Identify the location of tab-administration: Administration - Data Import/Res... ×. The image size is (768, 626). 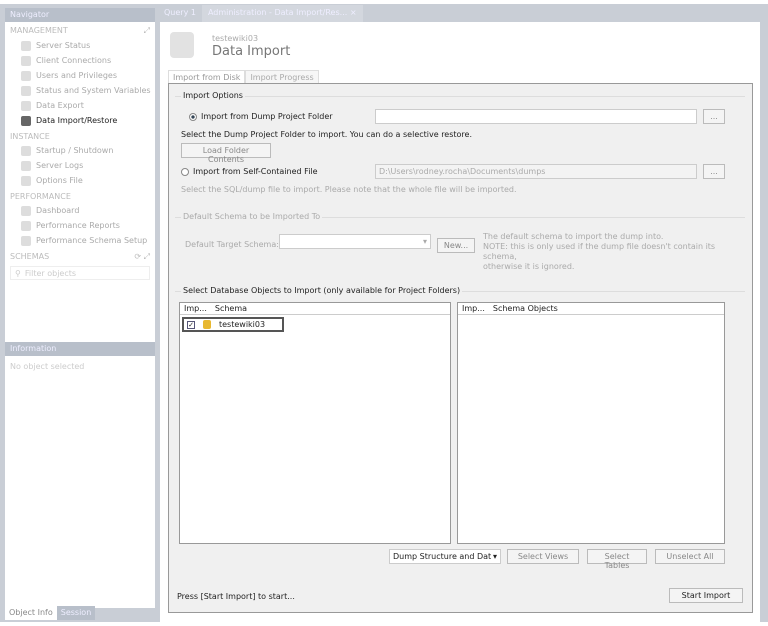
(282, 13).